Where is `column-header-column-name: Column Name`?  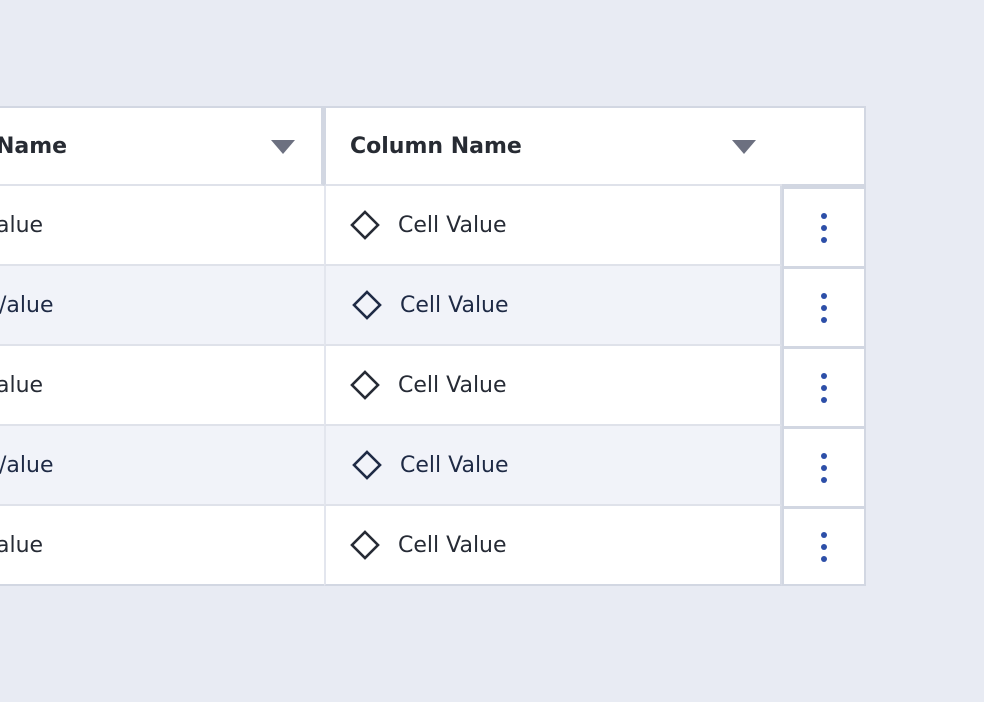 column-header-column-name: Column Name is located at coordinates (554, 146).